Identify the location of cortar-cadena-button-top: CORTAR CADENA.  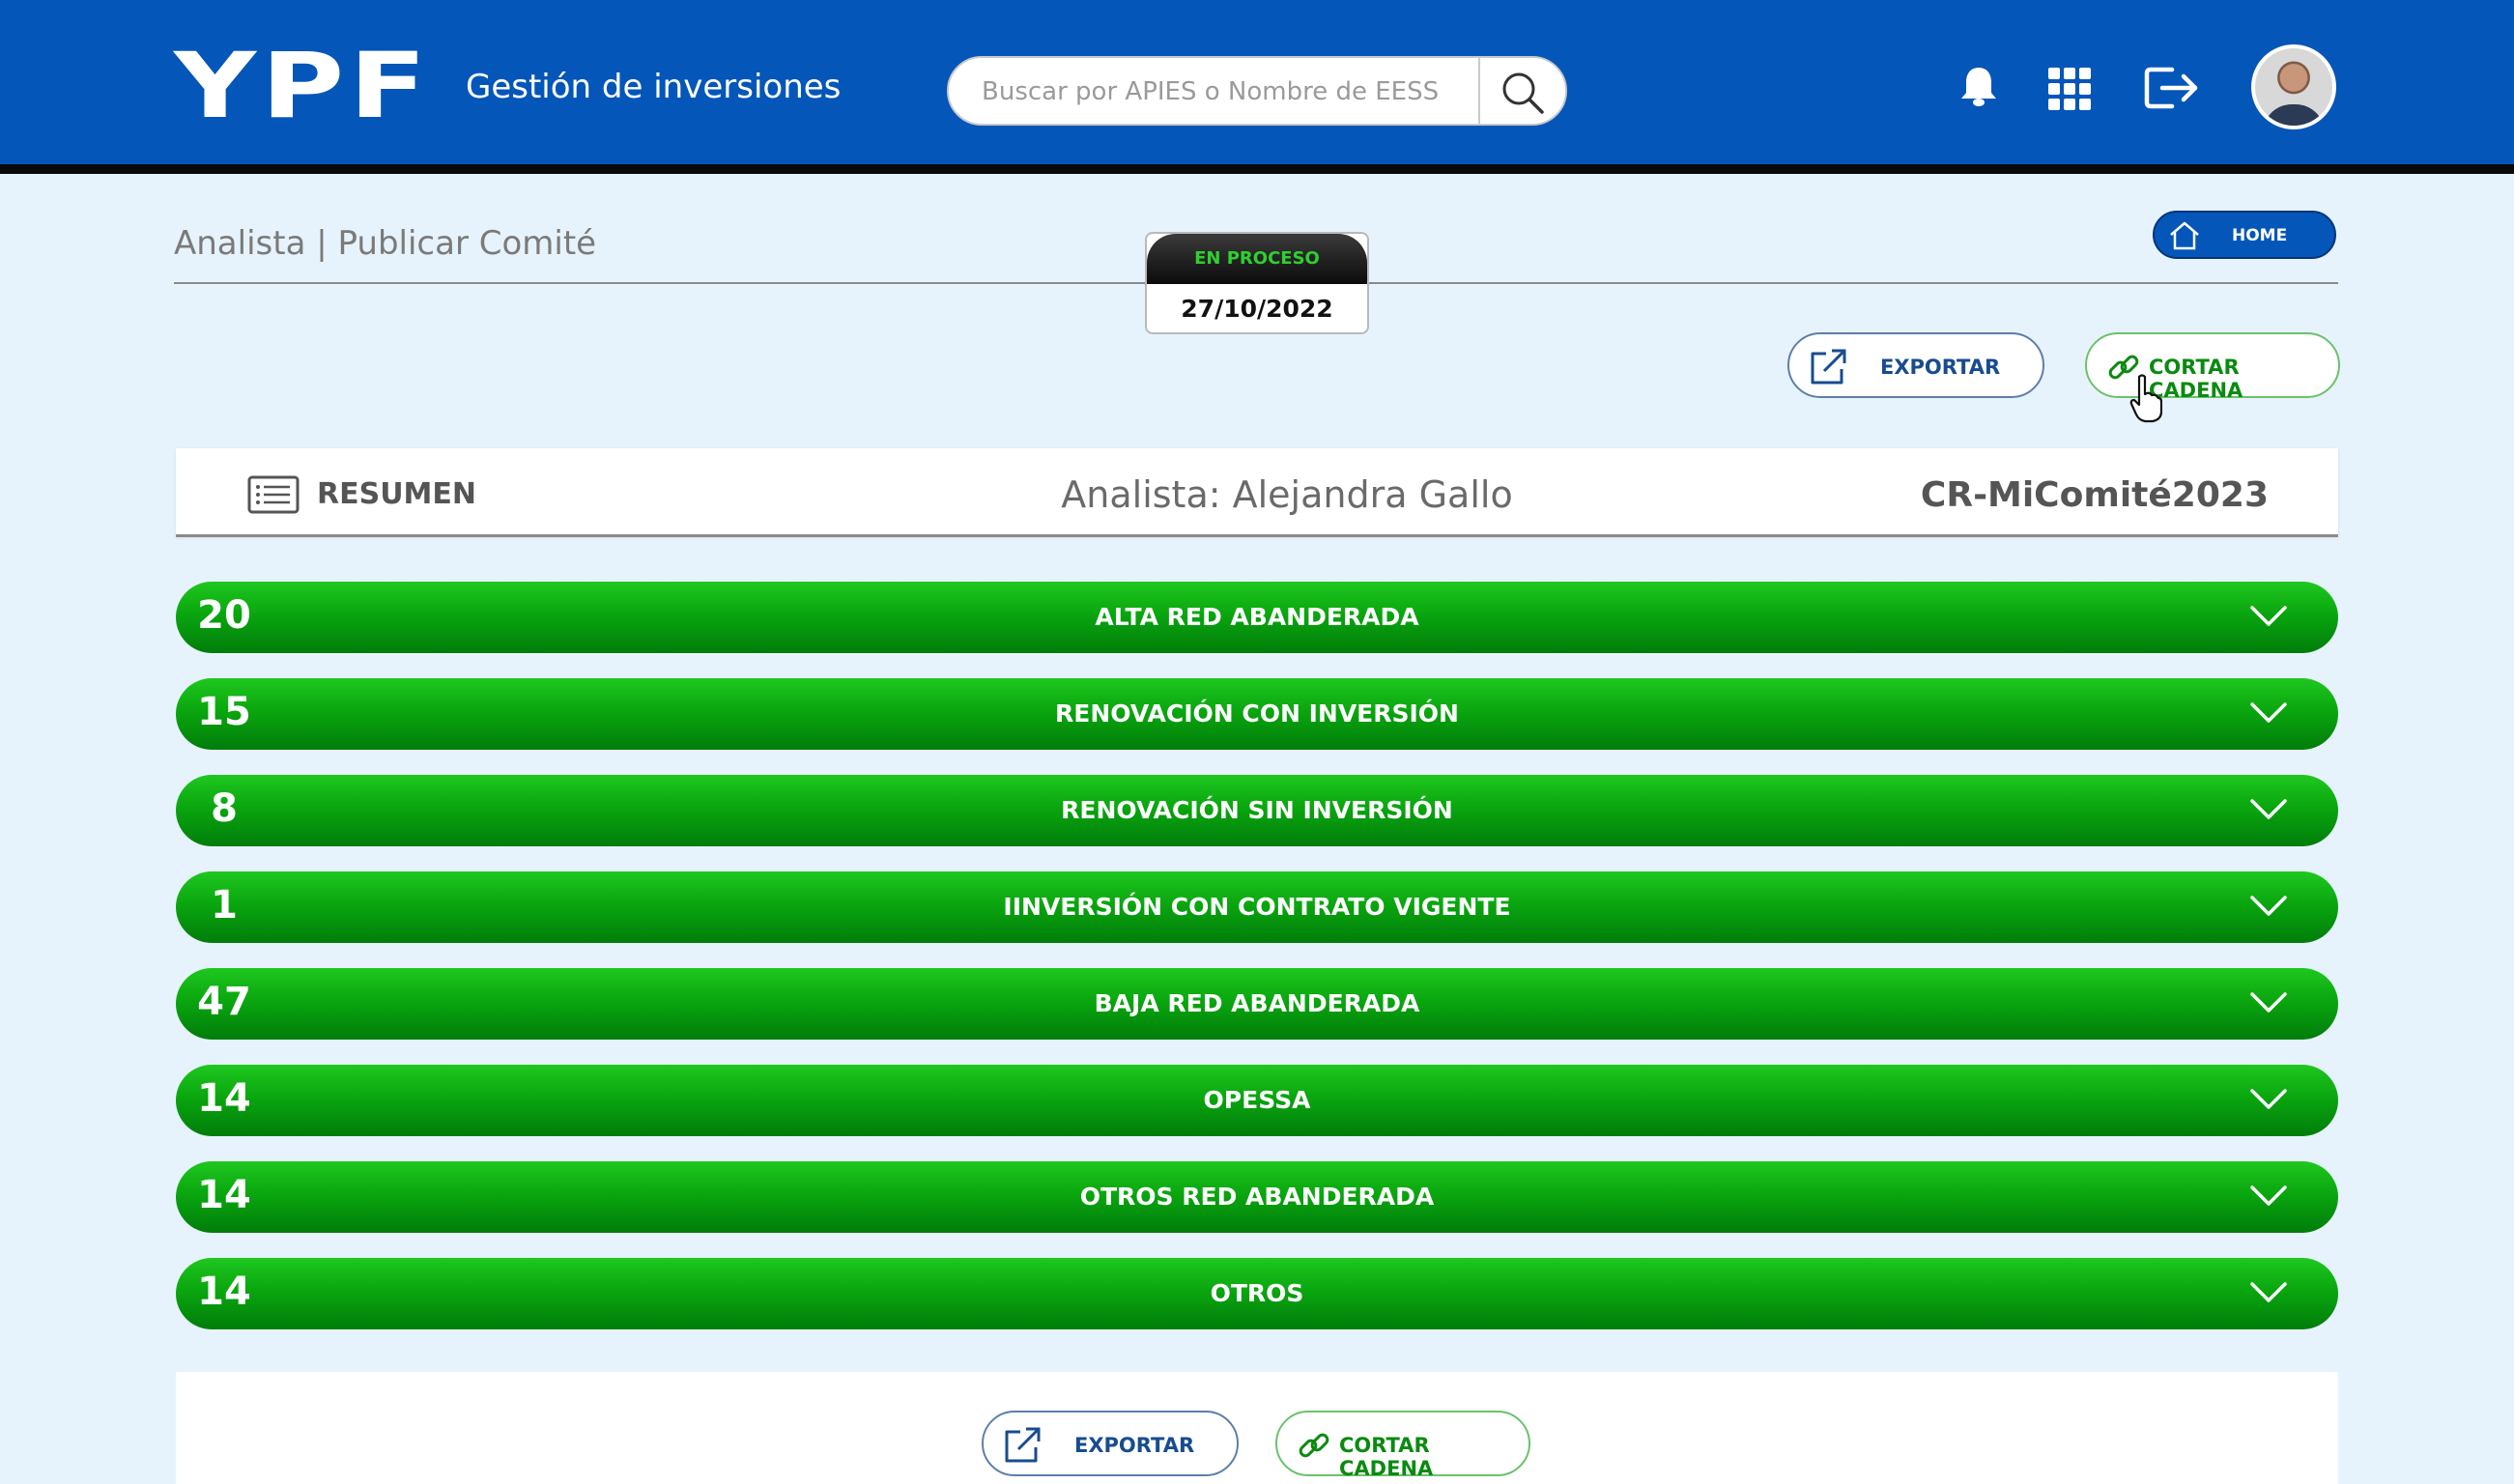
(2213, 367).